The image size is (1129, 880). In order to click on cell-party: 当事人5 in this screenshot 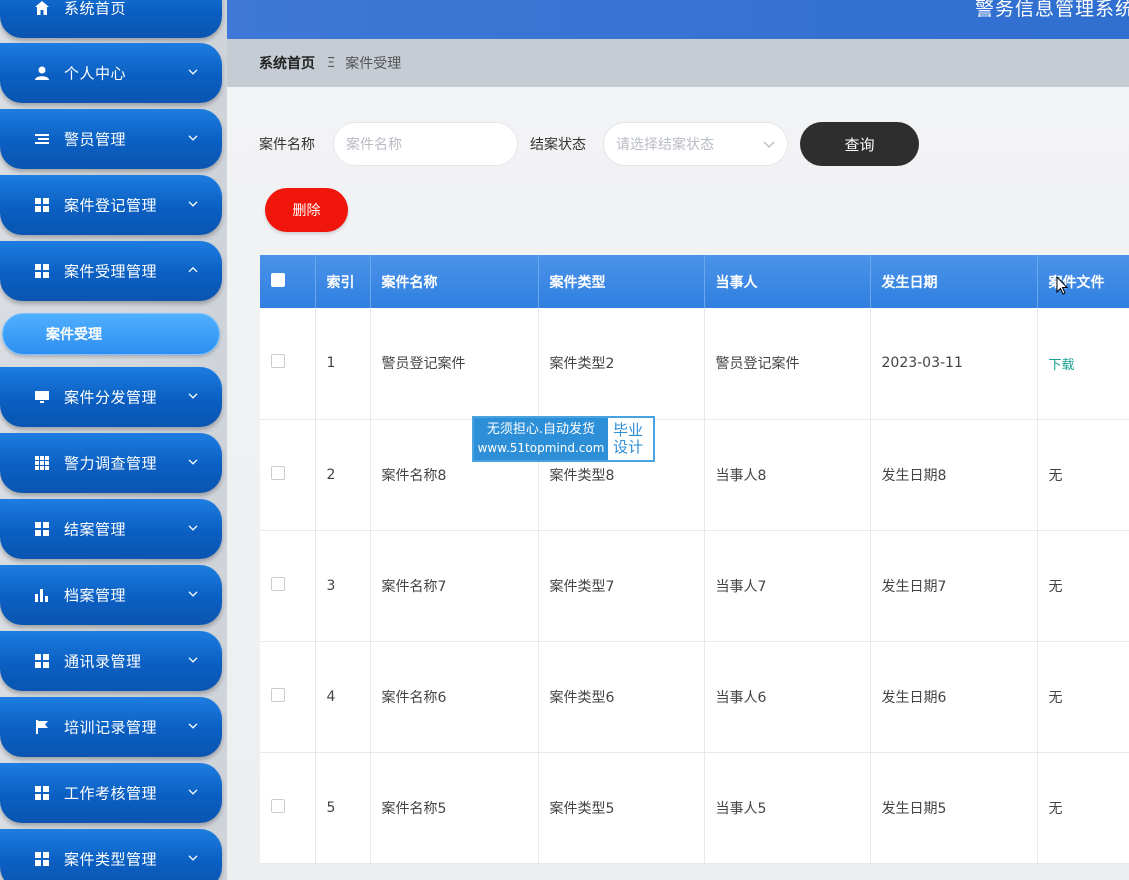, I will do `click(787, 808)`.